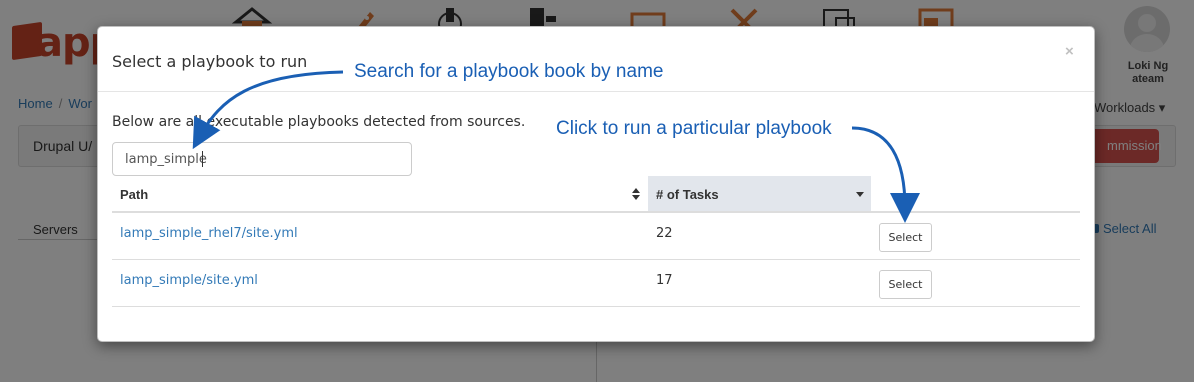 The height and width of the screenshot is (382, 1194). I want to click on table-header-row: Path # of Tasks, so click(596, 194).